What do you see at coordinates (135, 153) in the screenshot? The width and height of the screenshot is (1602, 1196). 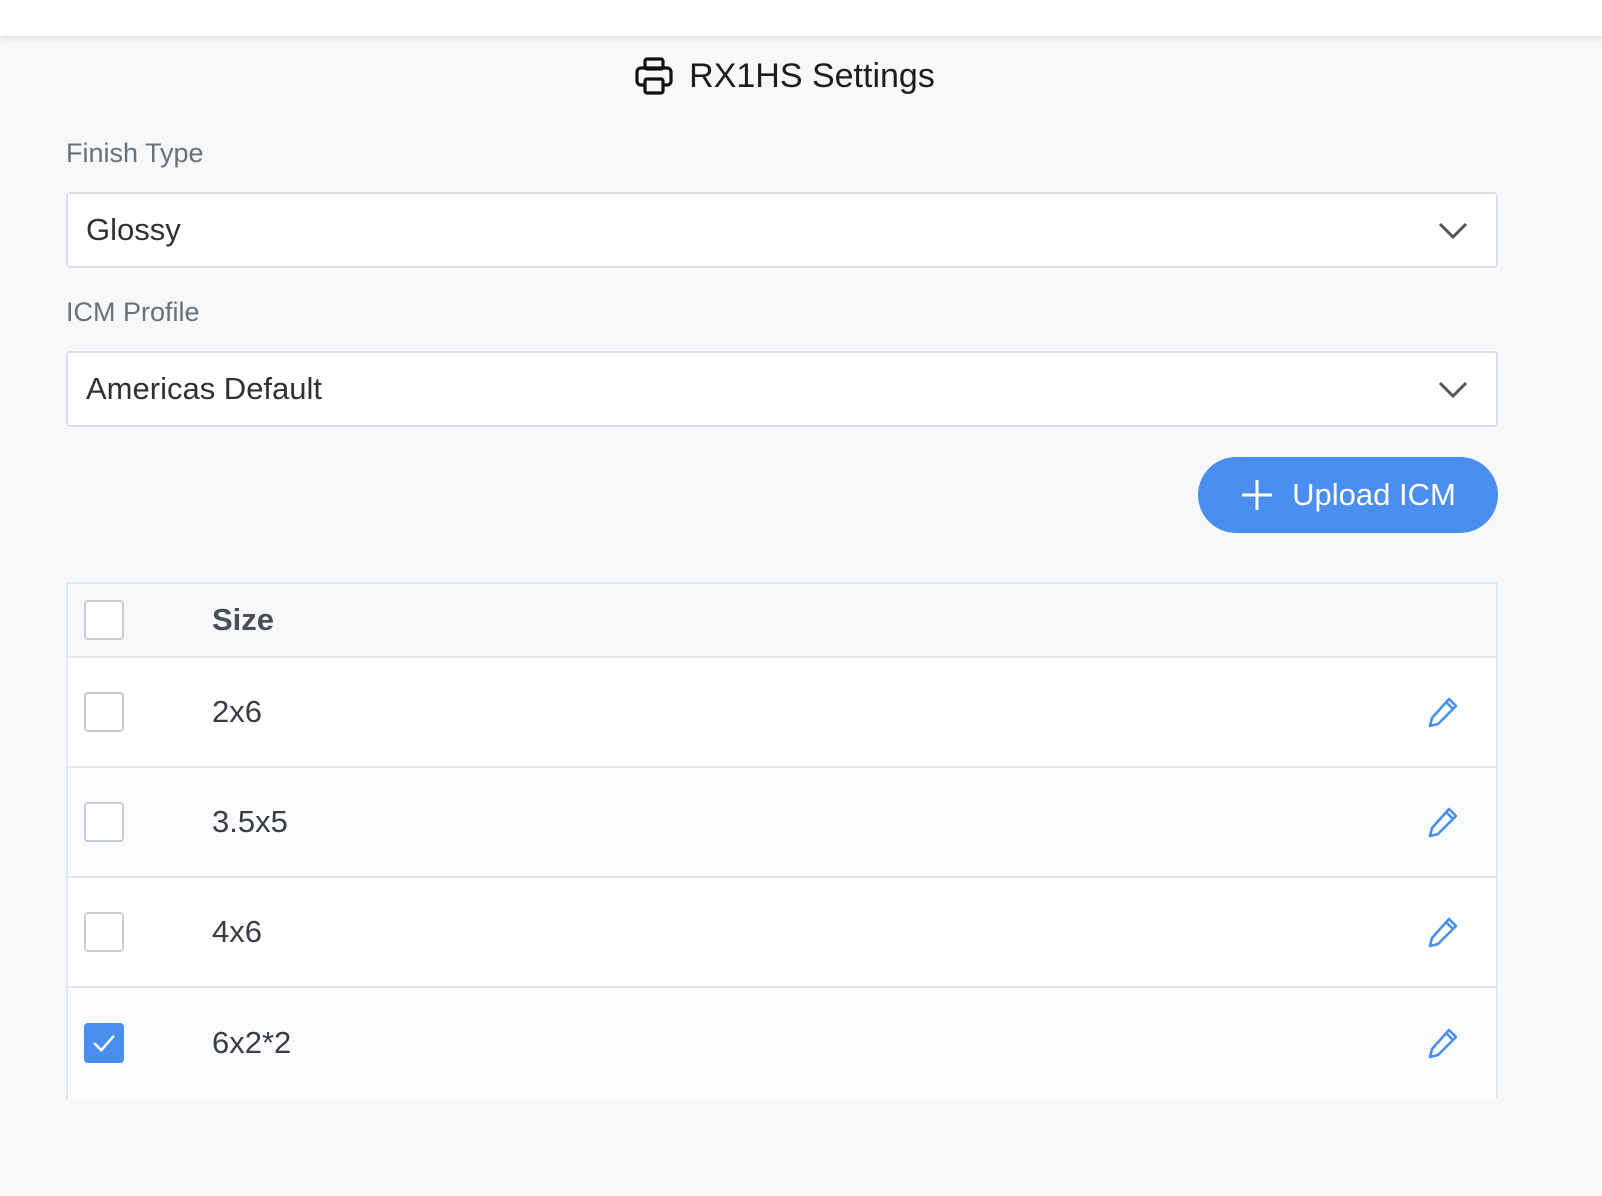 I see `finish-type-label: Finish Type` at bounding box center [135, 153].